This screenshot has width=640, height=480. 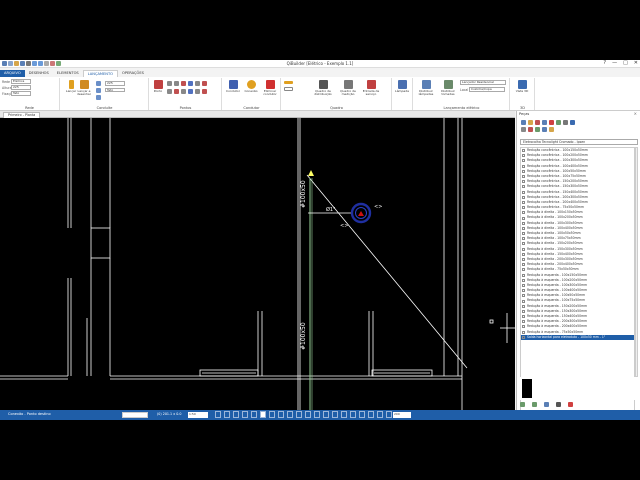 I want to click on parts-catalog-select: Eletrocalha Tecnolight Cromado - Ipsen, so click(x=579, y=142).